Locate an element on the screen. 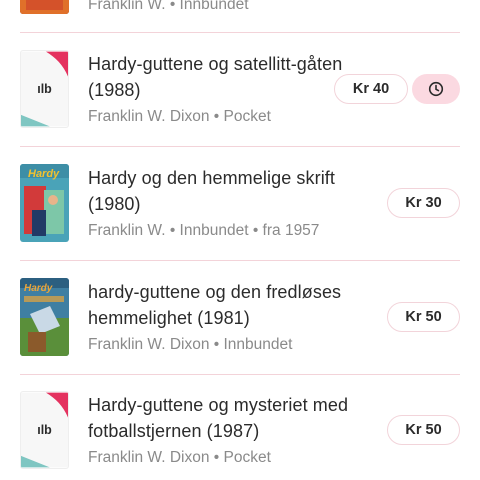 Image resolution: width=480 pixels, height=480 pixels. item-meta: Franklin W. Dixon • Innbundet is located at coordinates (190, 344).